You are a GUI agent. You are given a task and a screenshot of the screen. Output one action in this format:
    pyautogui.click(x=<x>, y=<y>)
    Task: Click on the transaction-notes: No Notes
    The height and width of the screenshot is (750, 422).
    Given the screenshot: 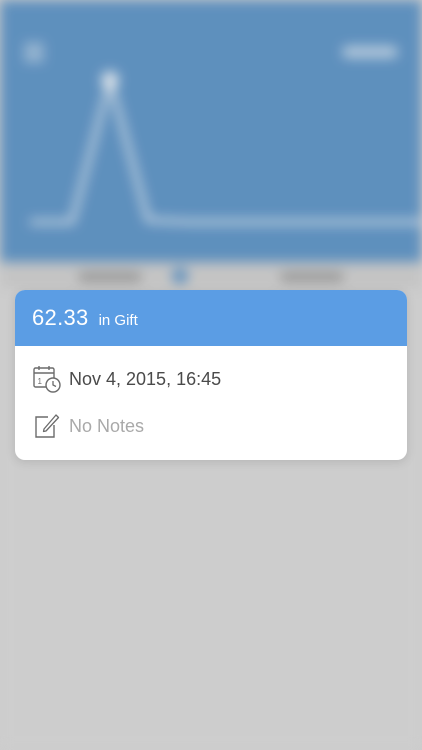 What is the action you would take?
    pyautogui.click(x=107, y=425)
    